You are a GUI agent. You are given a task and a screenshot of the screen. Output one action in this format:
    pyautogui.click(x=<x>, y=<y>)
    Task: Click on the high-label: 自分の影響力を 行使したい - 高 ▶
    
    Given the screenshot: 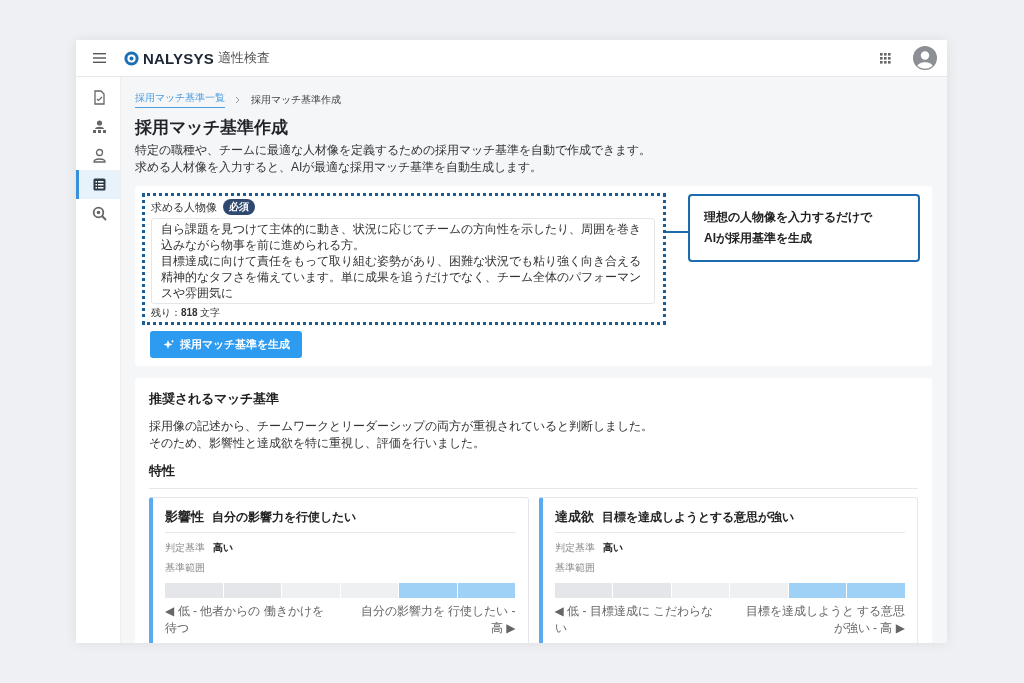 What is the action you would take?
    pyautogui.click(x=437, y=620)
    